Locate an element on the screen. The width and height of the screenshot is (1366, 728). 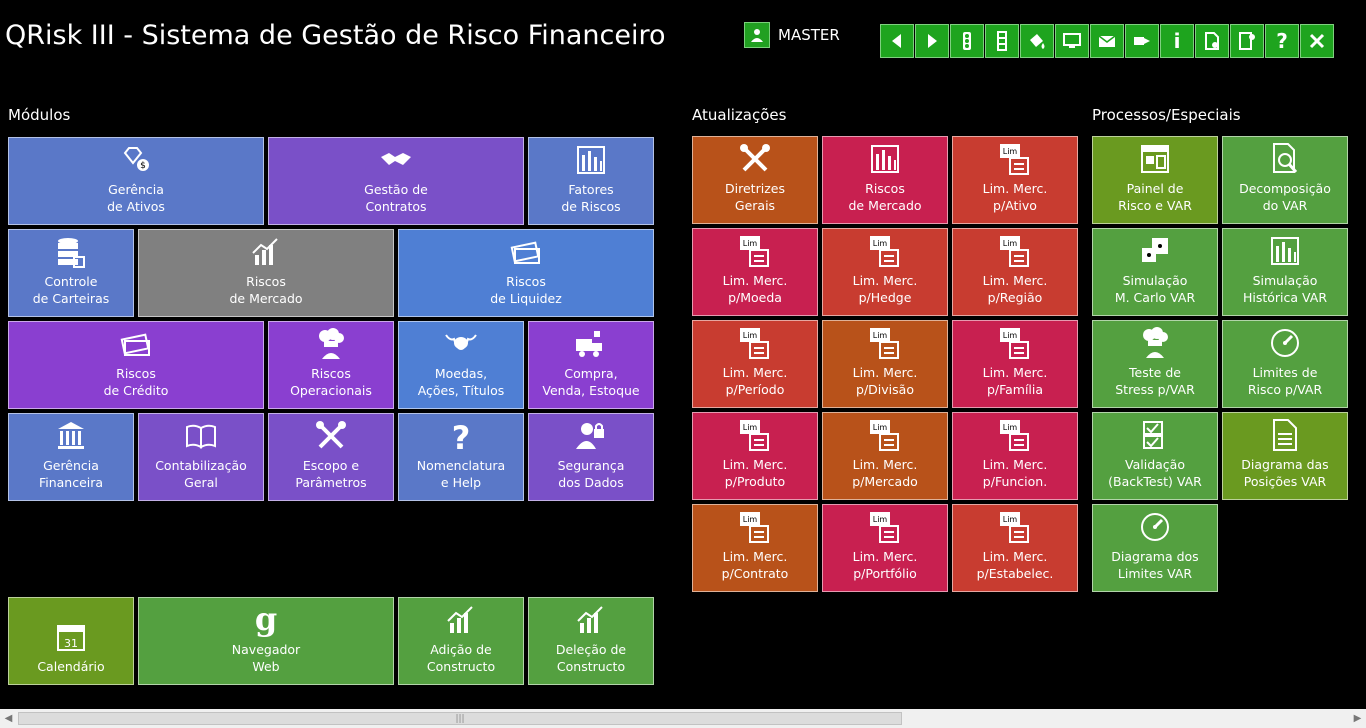
tile-escopo-e-parâmetros: Escopo e Parâmetros is located at coordinates (331, 457).